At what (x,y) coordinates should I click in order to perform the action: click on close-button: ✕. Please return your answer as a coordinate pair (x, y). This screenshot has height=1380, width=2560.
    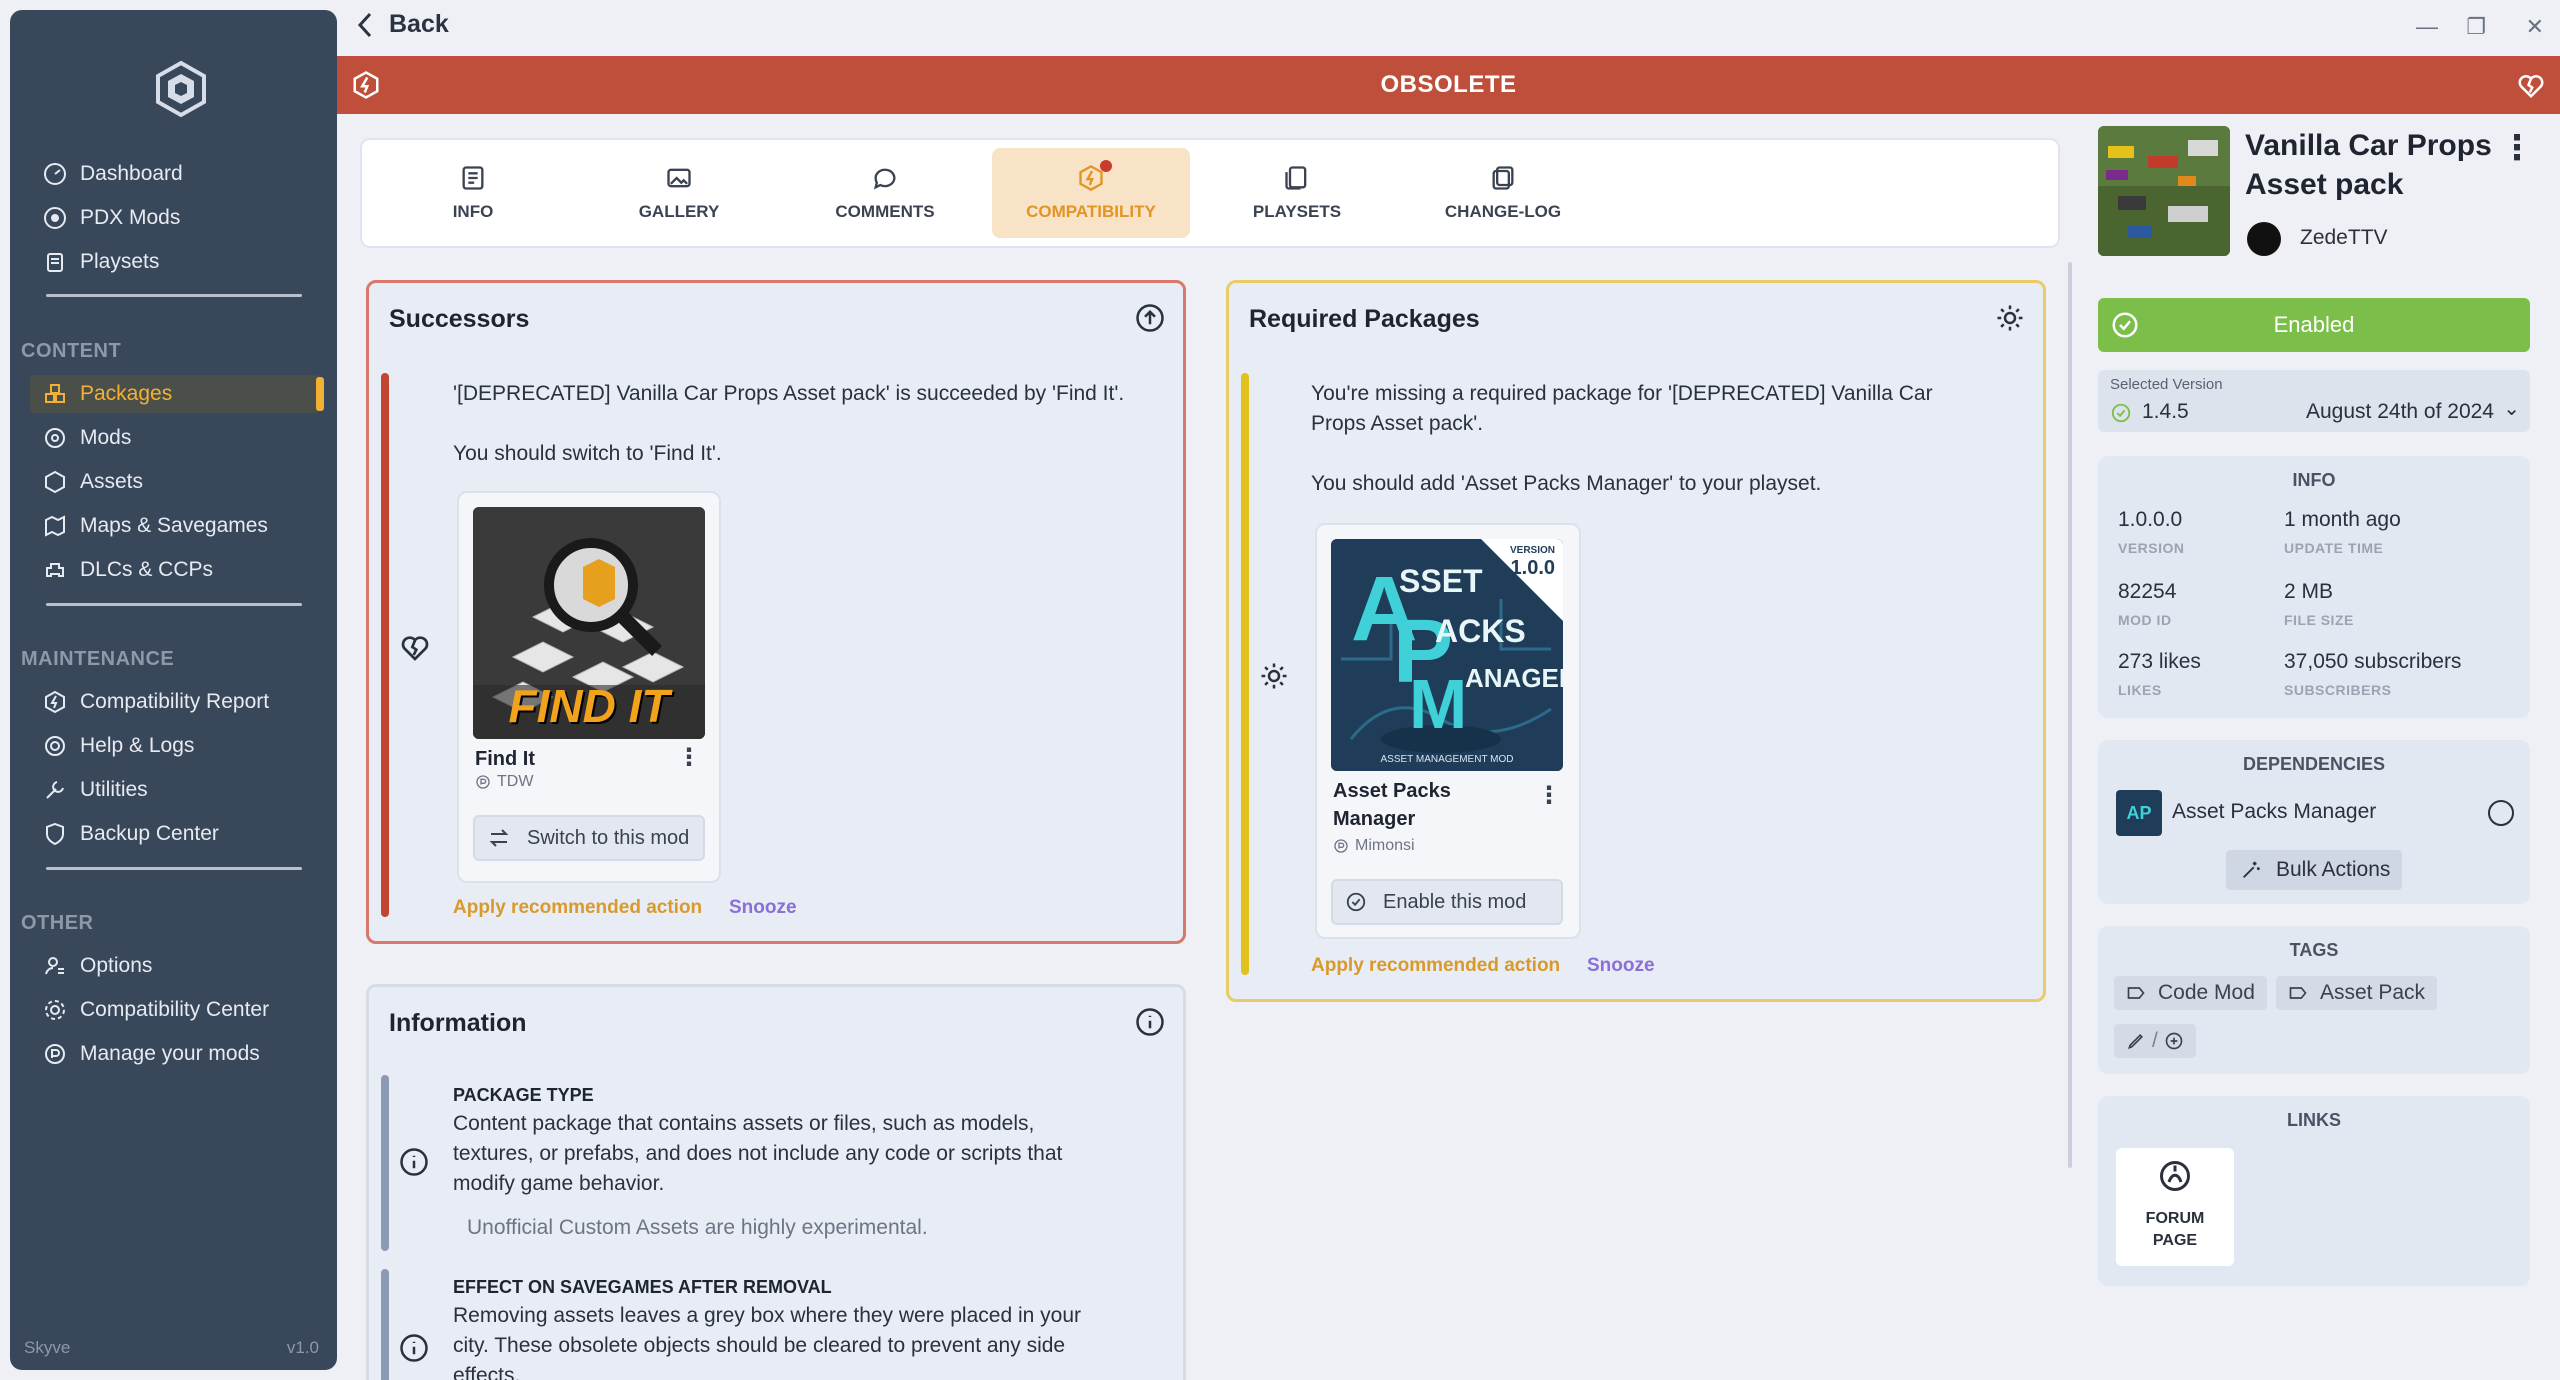
    Looking at the image, I should click on (2535, 27).